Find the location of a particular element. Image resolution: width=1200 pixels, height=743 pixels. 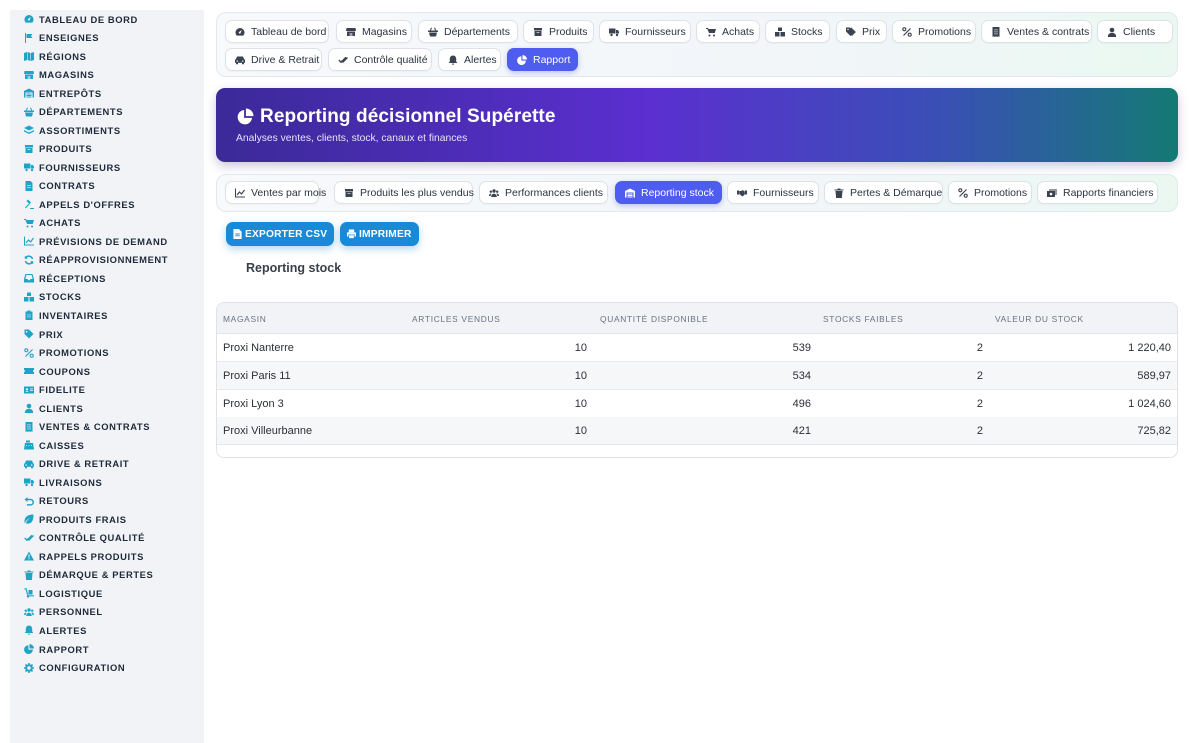

topnav-tab-ventes-contrats: Ventes & contrats is located at coordinates (1036, 31).